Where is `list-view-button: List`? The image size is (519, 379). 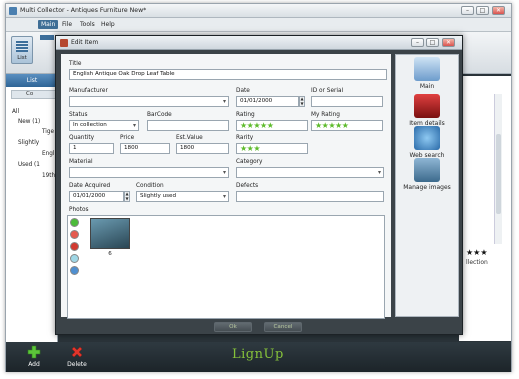
list-view-button: List is located at coordinates (22, 50).